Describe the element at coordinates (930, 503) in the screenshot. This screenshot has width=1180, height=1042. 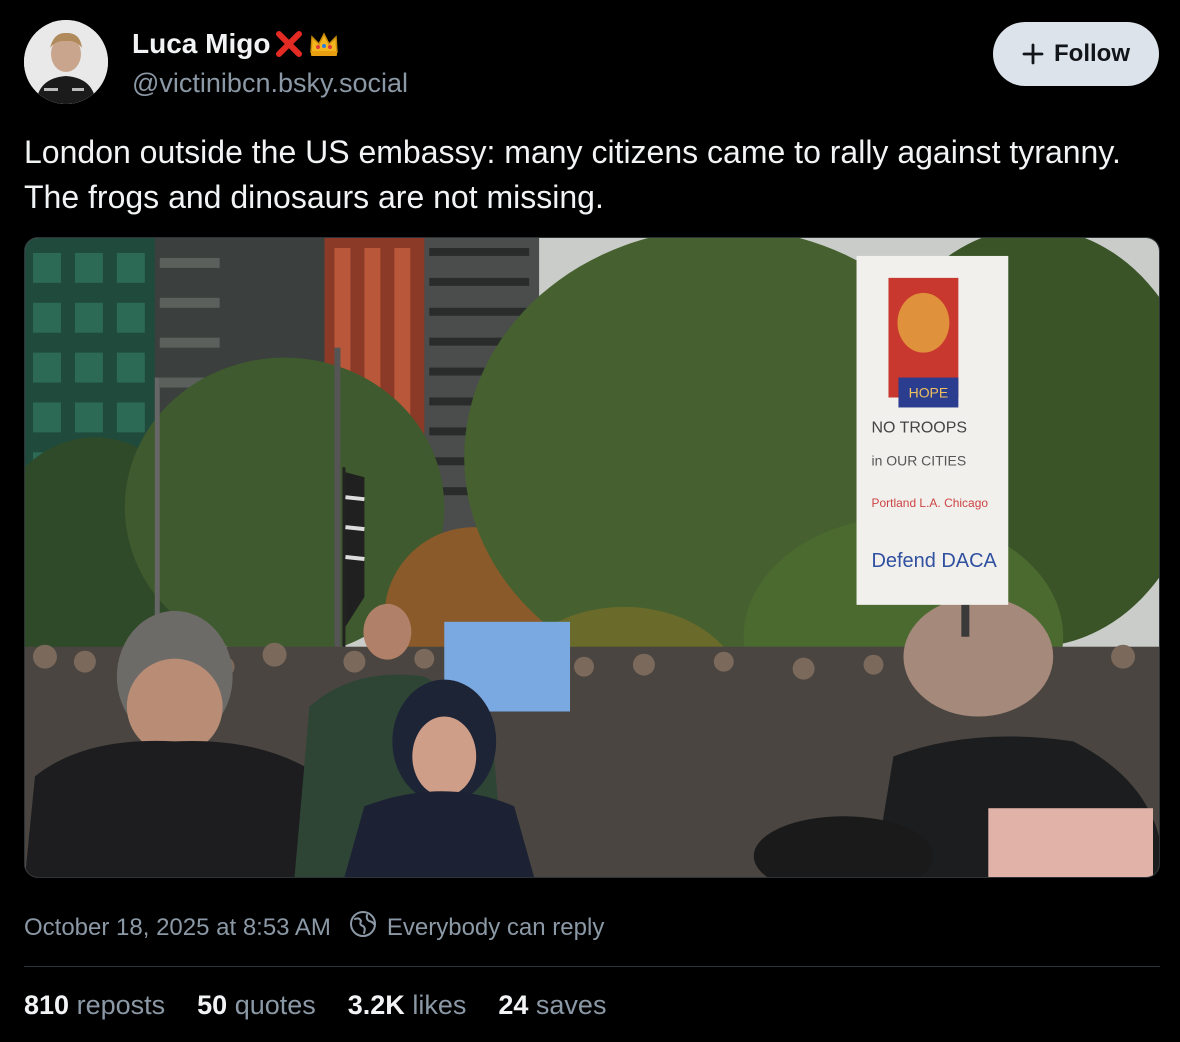
I see `sign-text-line-3: Portland L.A. Chicago` at that location.